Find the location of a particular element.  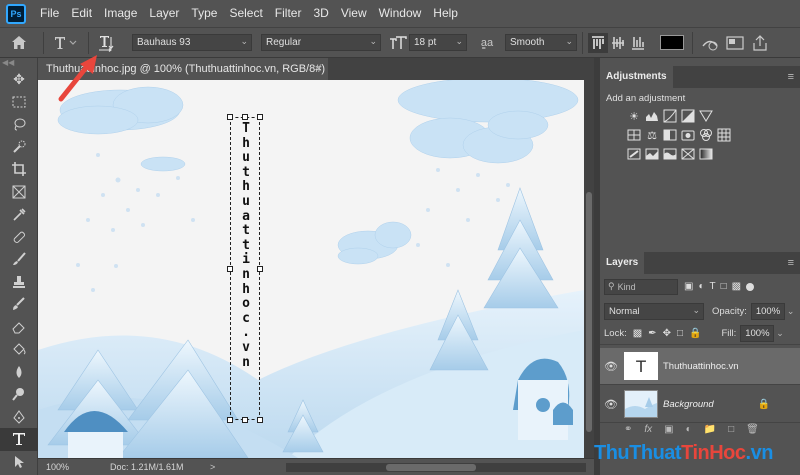

dodge-tool-icon is located at coordinates (19, 394).